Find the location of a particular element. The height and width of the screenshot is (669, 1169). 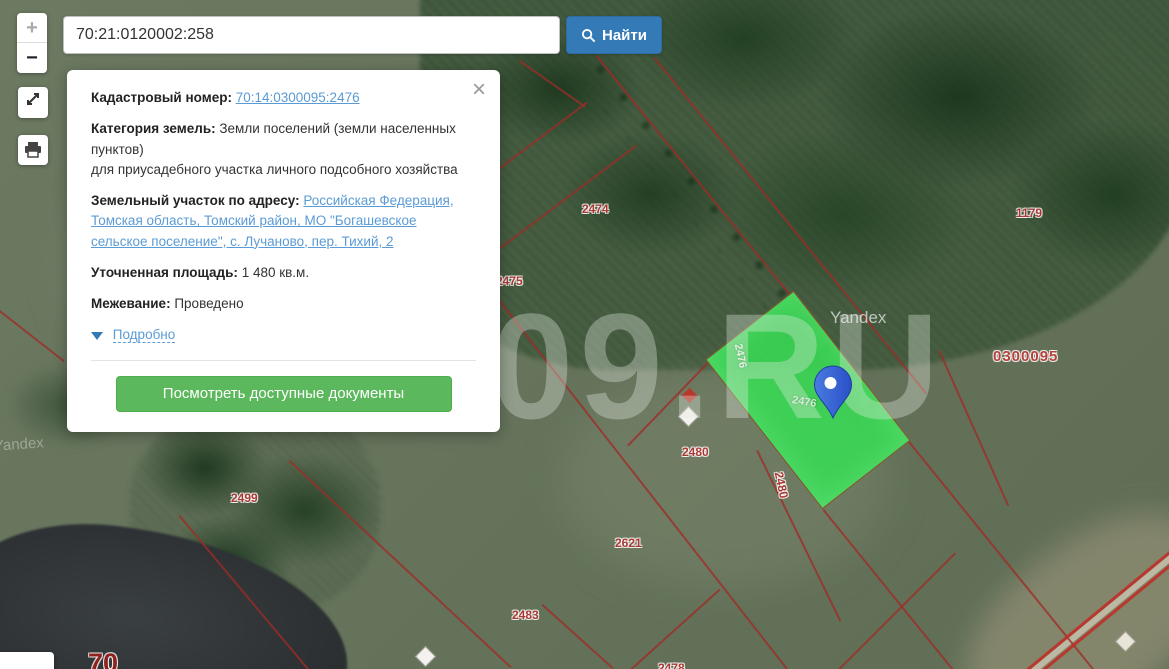

print-button is located at coordinates (33, 150).